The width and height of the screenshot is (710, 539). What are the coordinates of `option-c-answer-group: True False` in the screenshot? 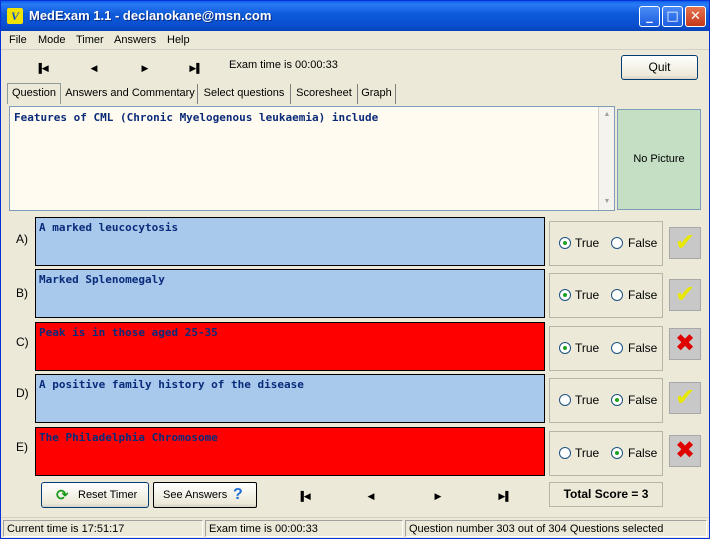 It's located at (606, 348).